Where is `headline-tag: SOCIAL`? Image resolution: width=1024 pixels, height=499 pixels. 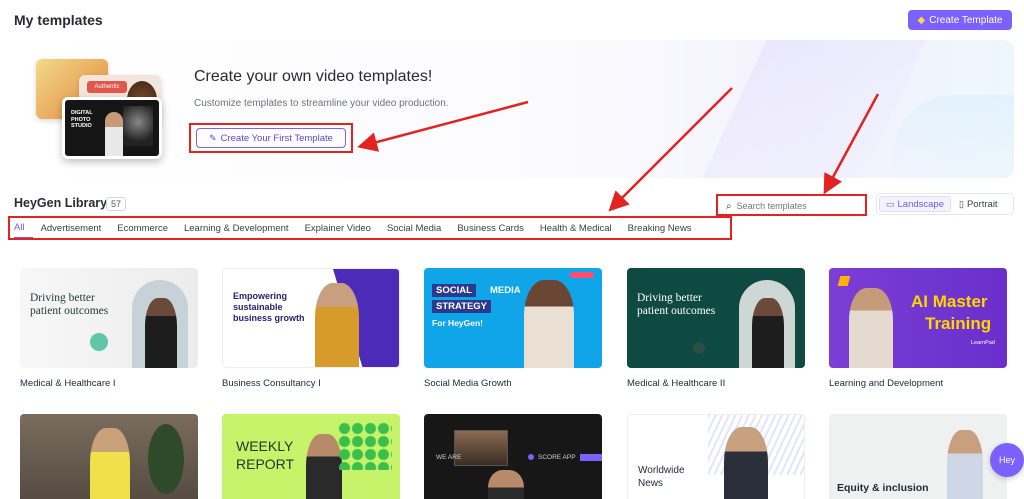 headline-tag: SOCIAL is located at coordinates (454, 290).